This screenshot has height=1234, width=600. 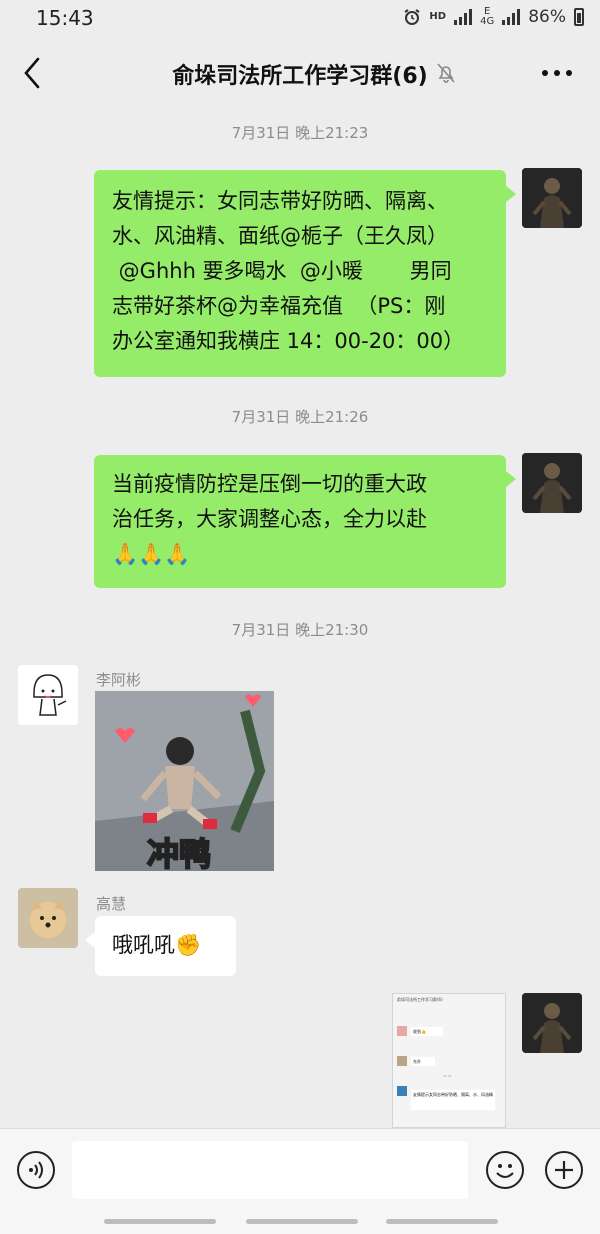 I want to click on input-bar, so click(x=300, y=1181).